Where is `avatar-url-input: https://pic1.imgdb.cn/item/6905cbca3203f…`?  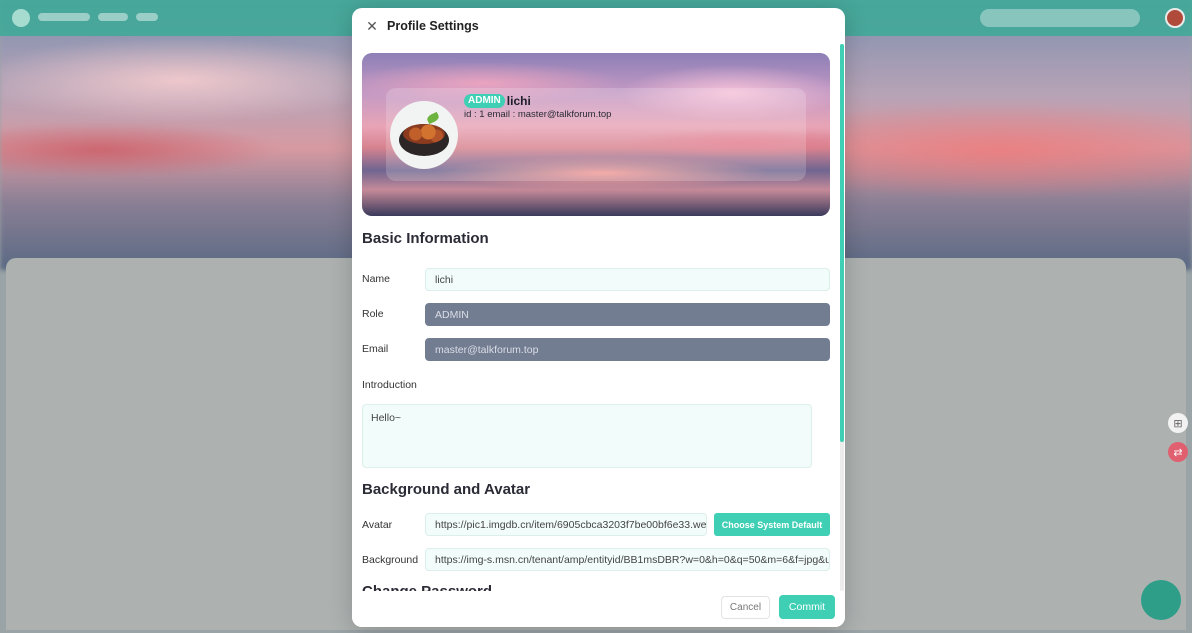 avatar-url-input: https://pic1.imgdb.cn/item/6905cbca3203f… is located at coordinates (566, 524).